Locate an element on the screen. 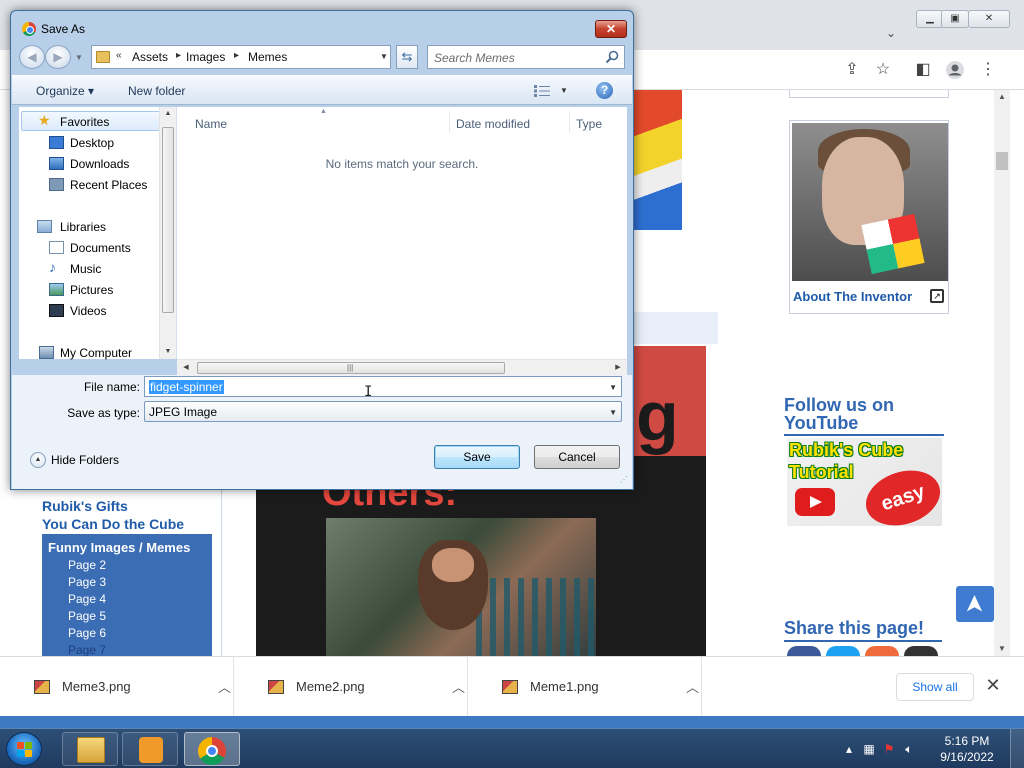 The image size is (1024, 768). reddit-icon is located at coordinates (882, 651).